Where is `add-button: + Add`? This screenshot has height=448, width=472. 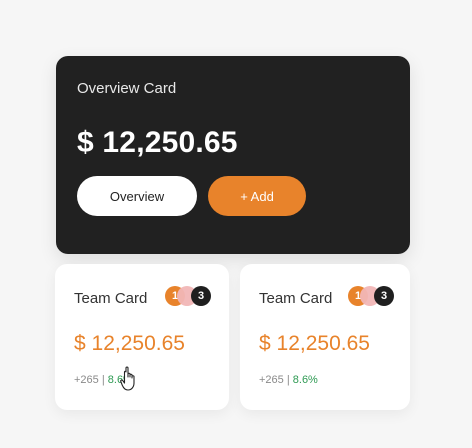 add-button: + Add is located at coordinates (257, 196).